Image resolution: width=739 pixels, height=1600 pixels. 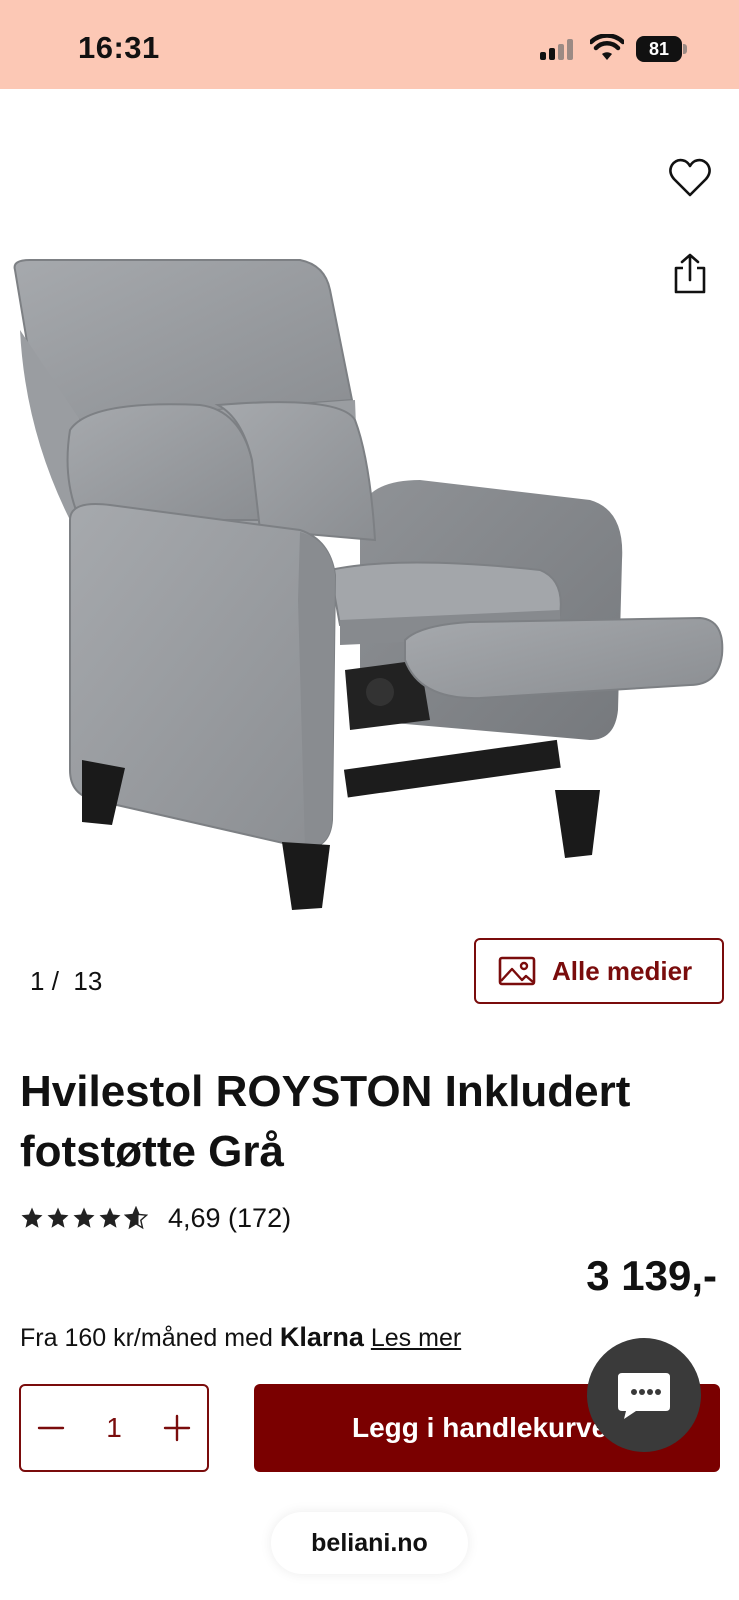 I want to click on all-media-button: Alle medier, so click(x=599, y=971).